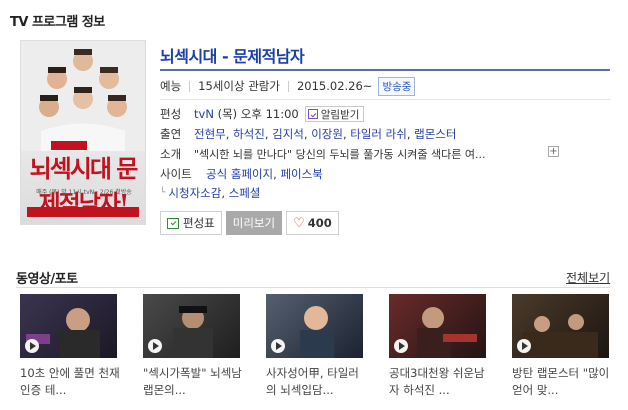 The image size is (628, 410). What do you see at coordinates (308, 134) in the screenshot?
I see `cast-row: 출연 전현무, 하석진, 김지석, 이장원, 타일러 라쉬, 랩몬스터` at bounding box center [308, 134].